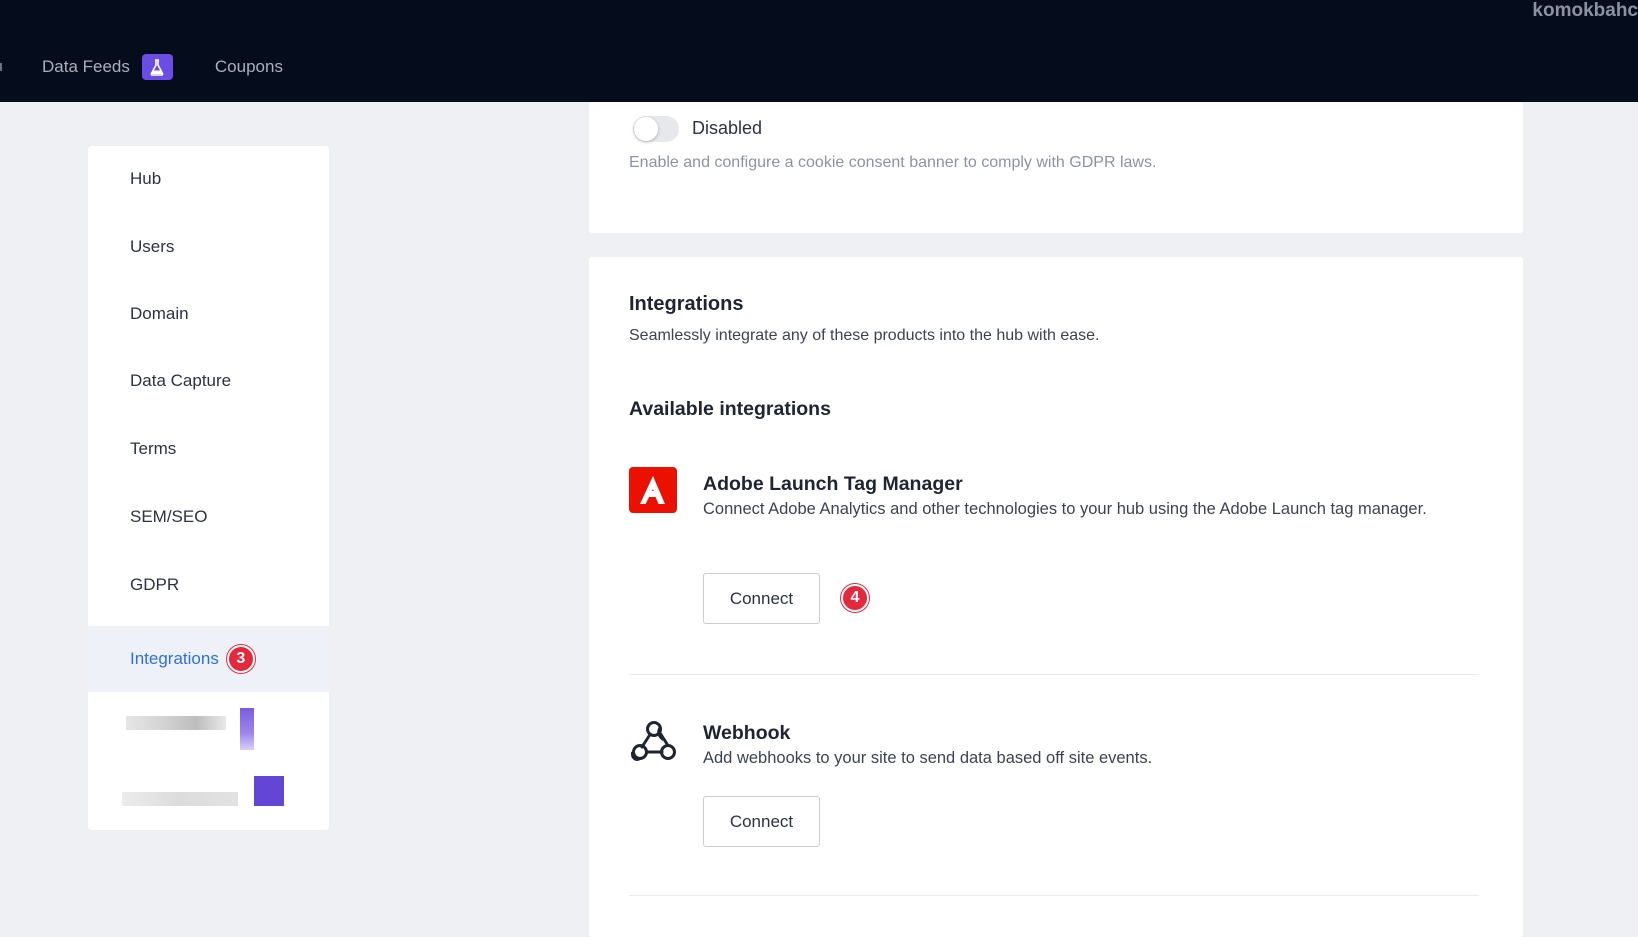  I want to click on flask-icon, so click(157, 67).